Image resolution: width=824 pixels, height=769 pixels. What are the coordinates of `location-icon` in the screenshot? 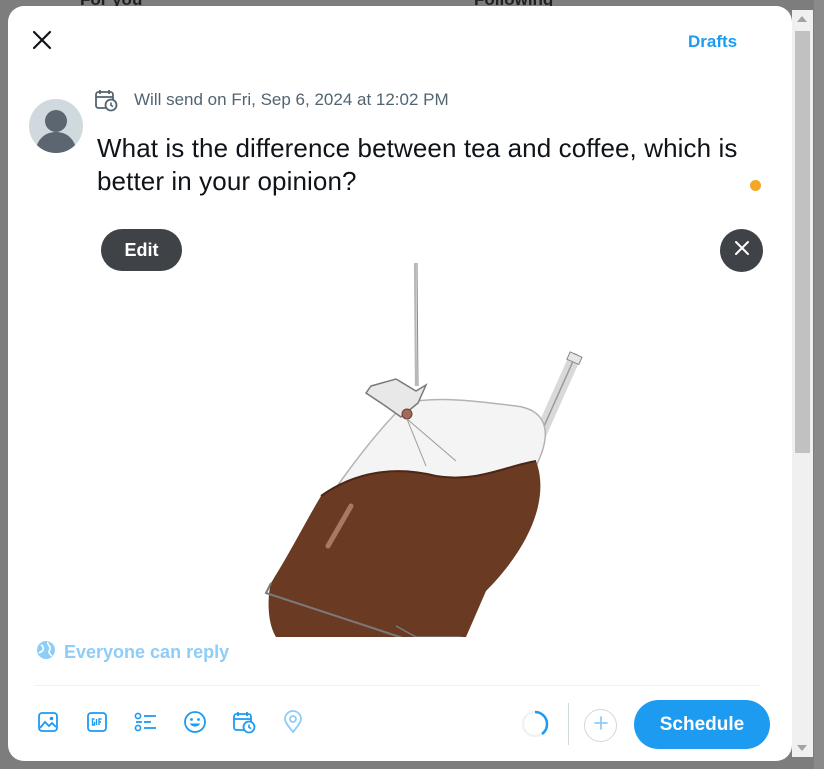 It's located at (293, 724).